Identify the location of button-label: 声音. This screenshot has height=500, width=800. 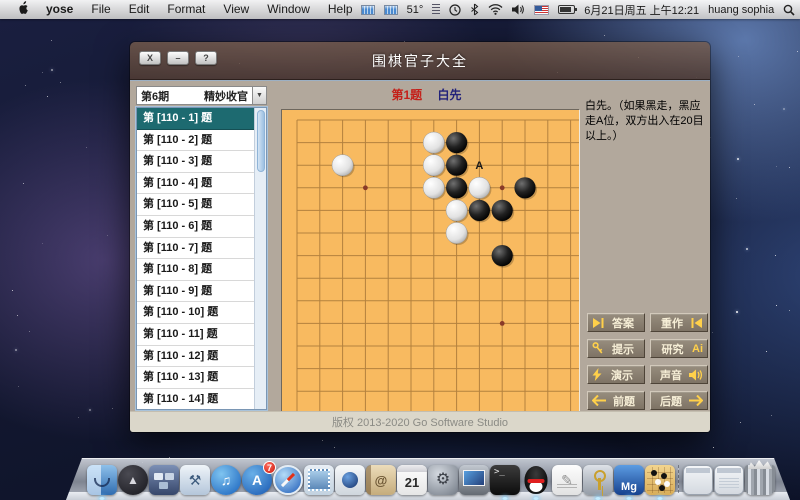
(671, 375).